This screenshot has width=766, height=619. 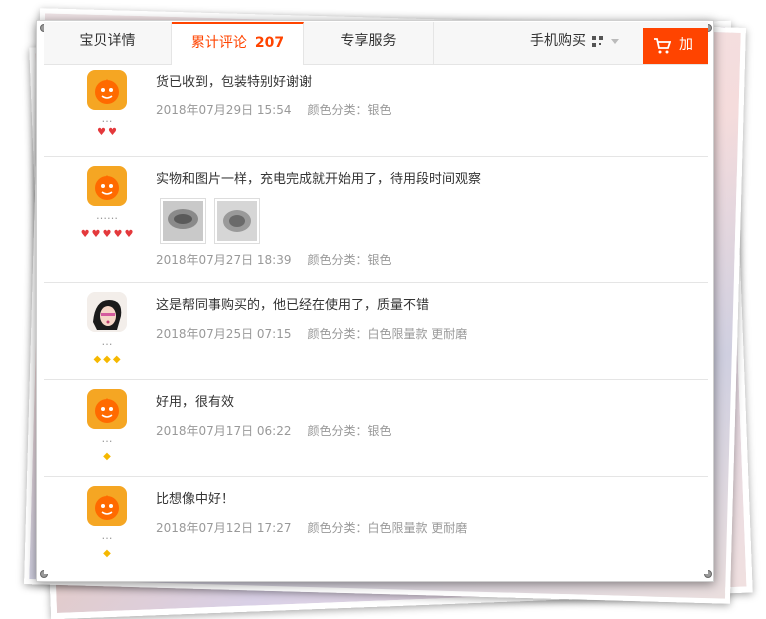 What do you see at coordinates (224, 528) in the screenshot?
I see `review-date: 2018年07月12日 17:27` at bounding box center [224, 528].